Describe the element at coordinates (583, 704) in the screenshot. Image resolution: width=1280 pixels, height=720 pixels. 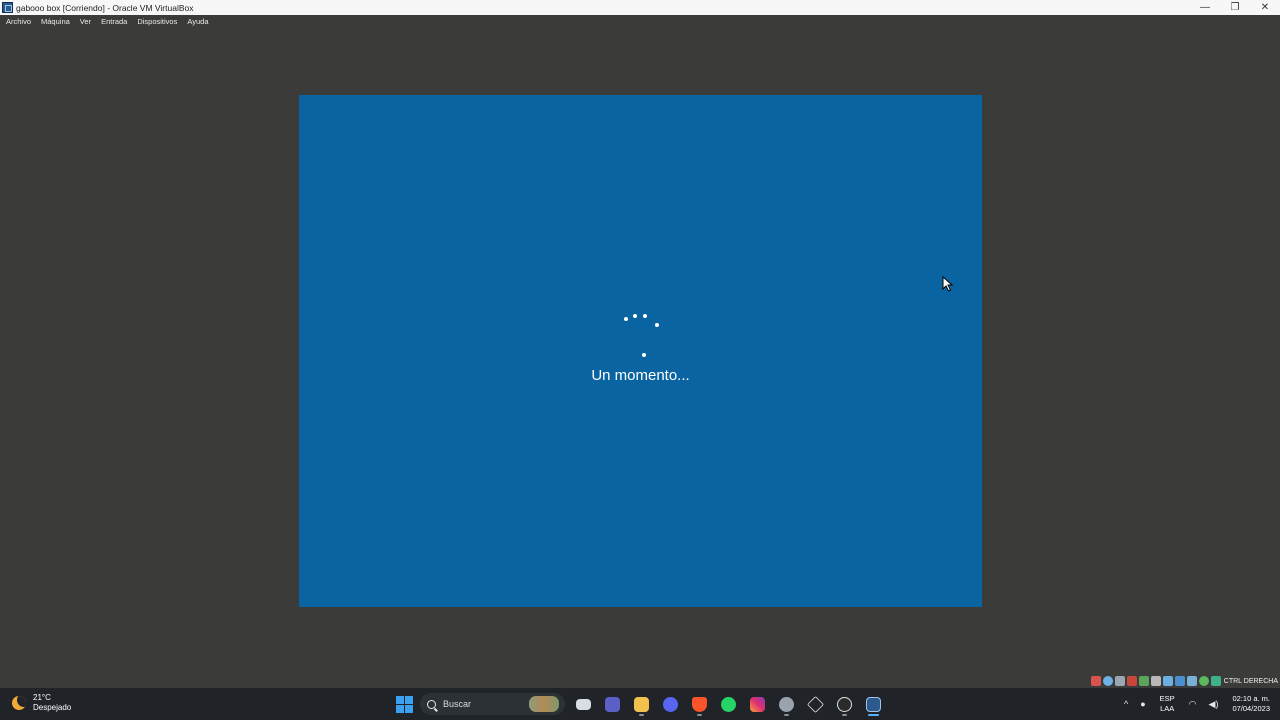
I see `task-view-icon` at that location.